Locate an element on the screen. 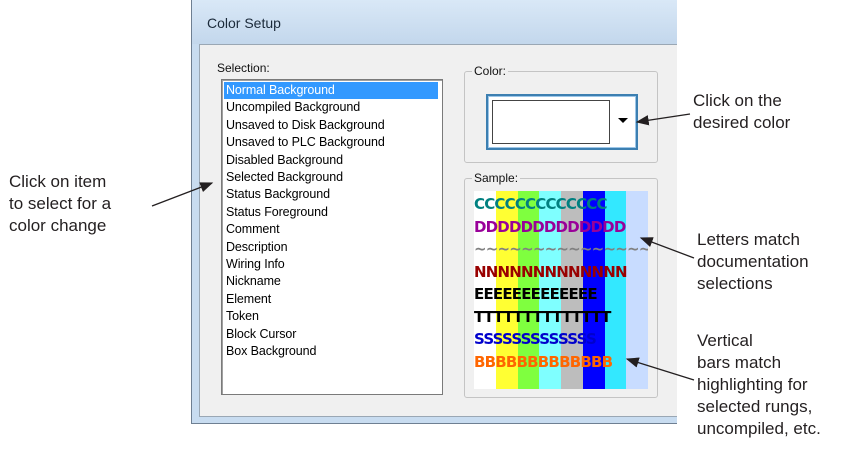 The height and width of the screenshot is (455, 853). arrow-to-letters is located at coordinates (667, 248).